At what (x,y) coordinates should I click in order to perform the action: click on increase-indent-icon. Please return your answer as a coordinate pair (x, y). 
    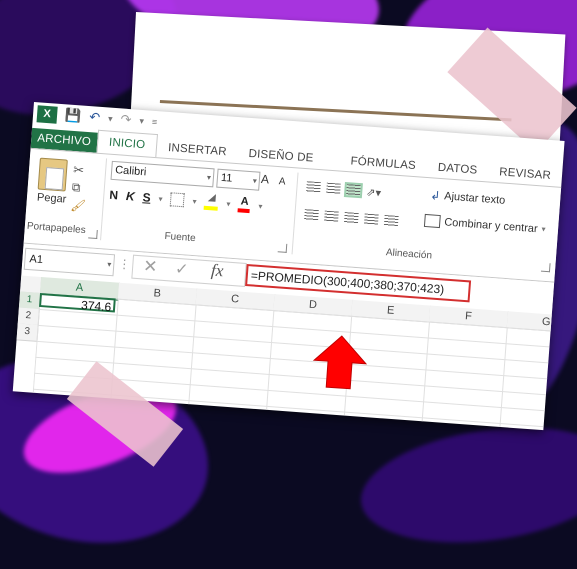
    Looking at the image, I should click on (391, 220).